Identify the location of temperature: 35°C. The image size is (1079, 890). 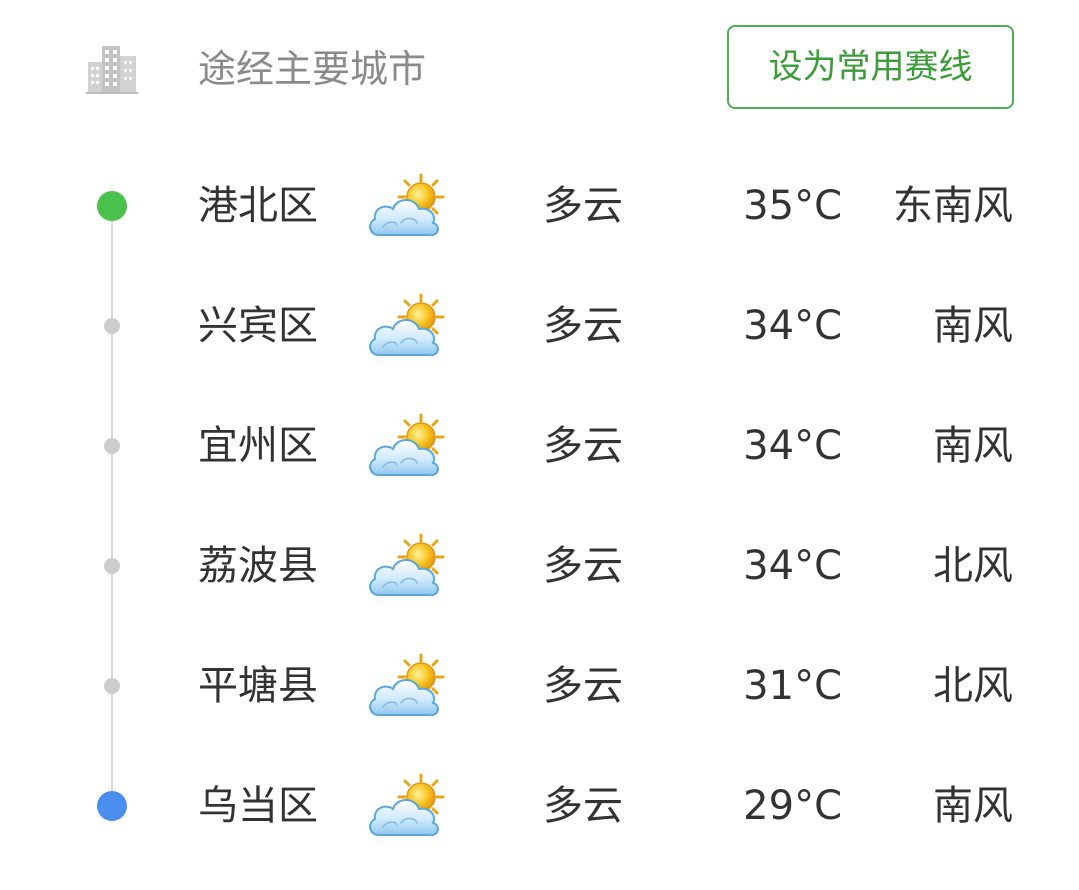
(792, 206).